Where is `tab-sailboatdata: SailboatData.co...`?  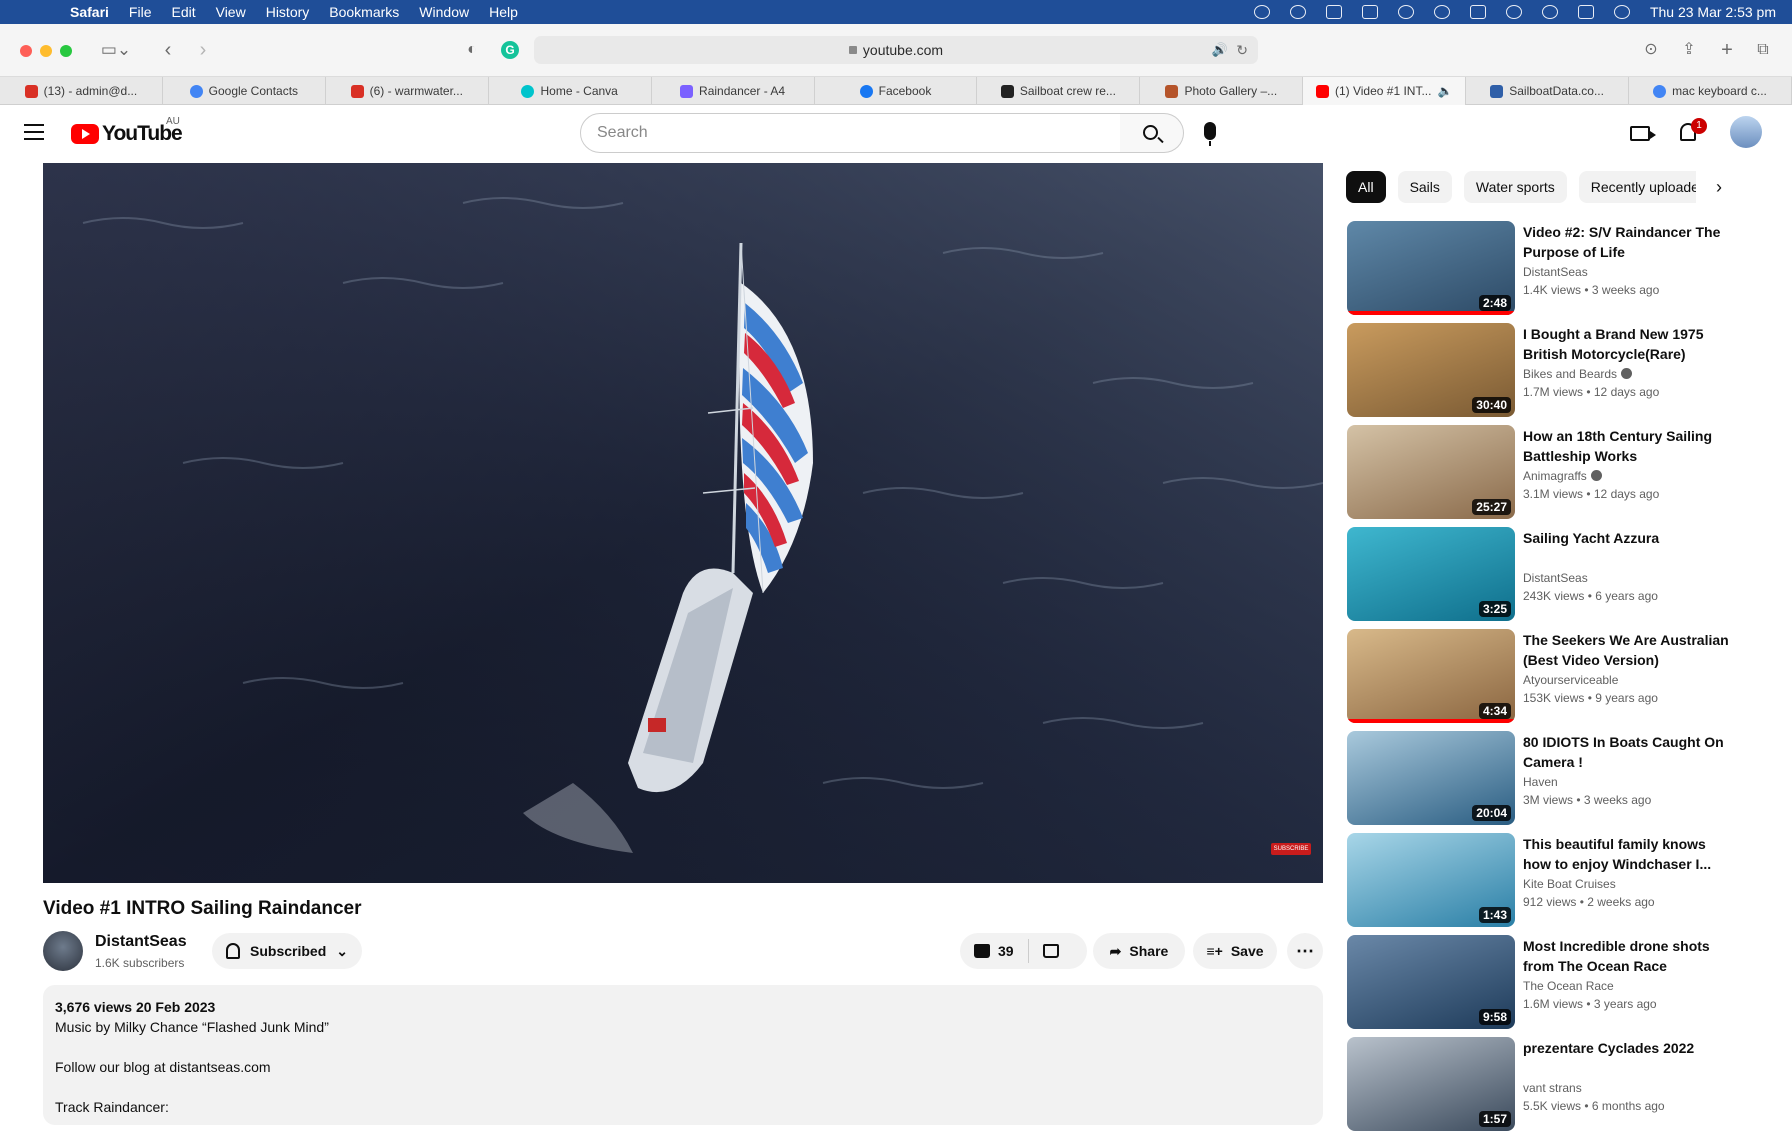 tab-sailboatdata: SailboatData.co... is located at coordinates (1548, 91).